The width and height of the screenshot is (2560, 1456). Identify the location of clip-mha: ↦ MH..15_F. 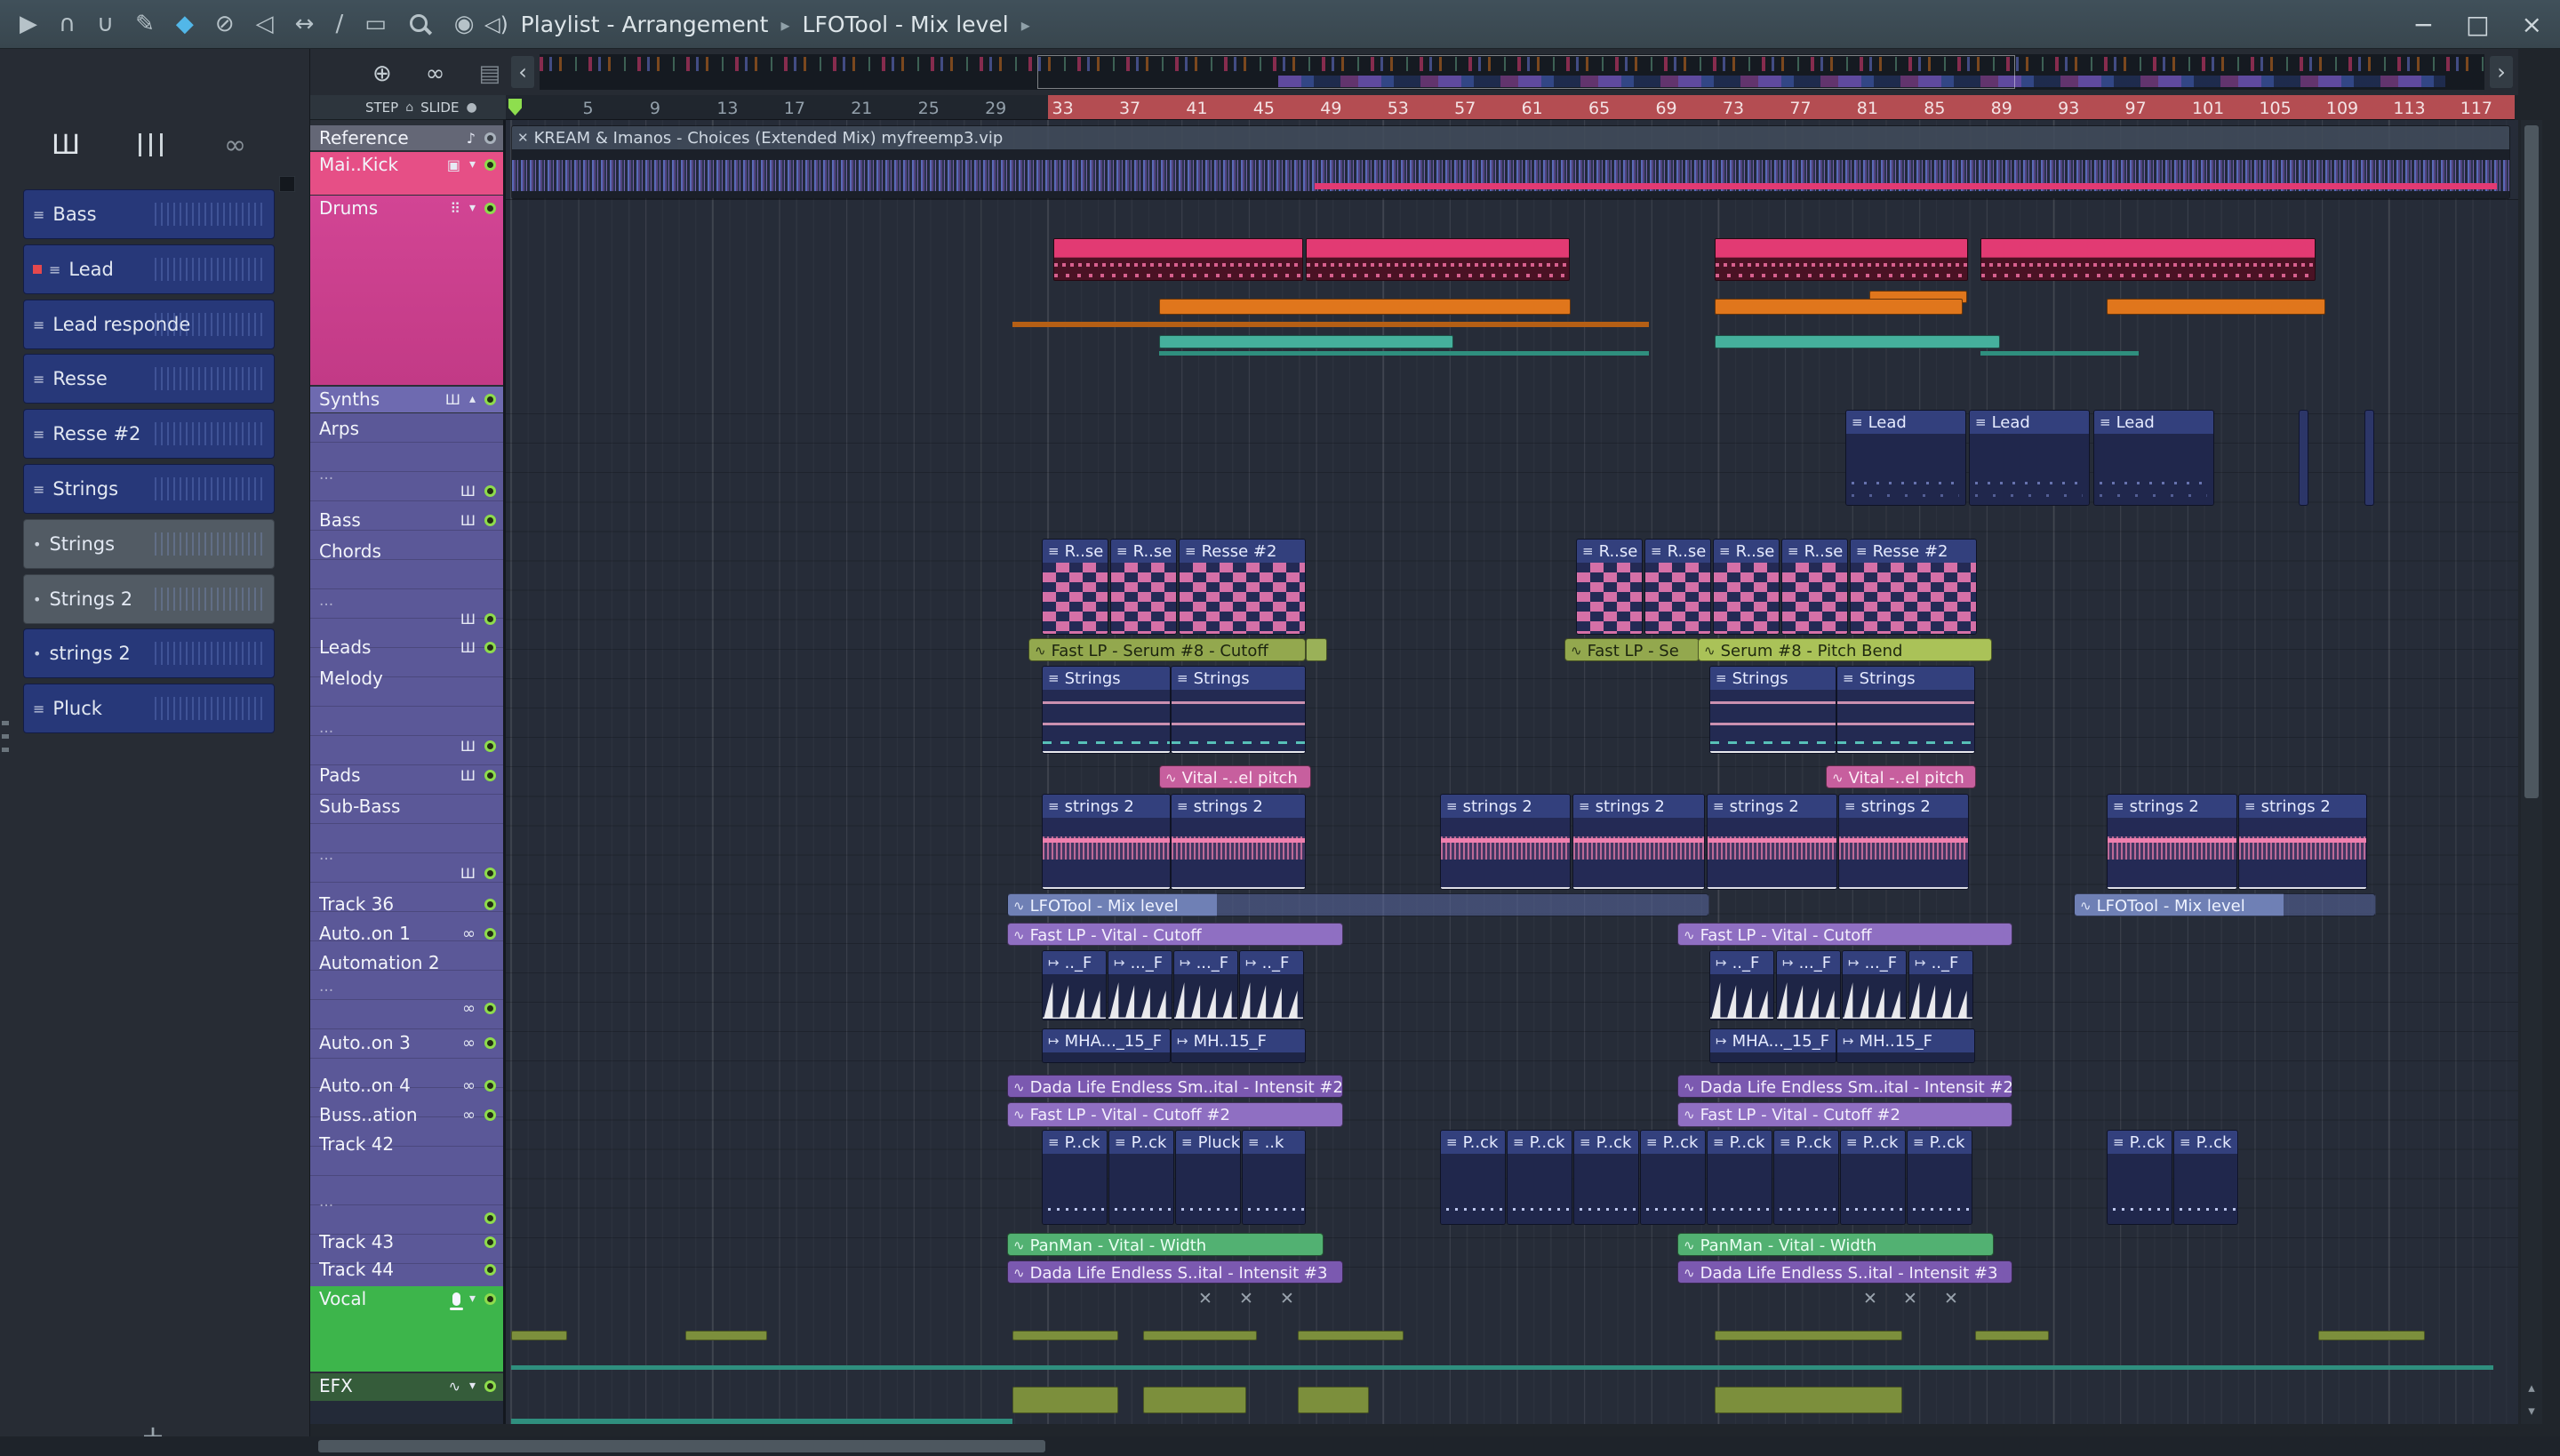
(1905, 1045).